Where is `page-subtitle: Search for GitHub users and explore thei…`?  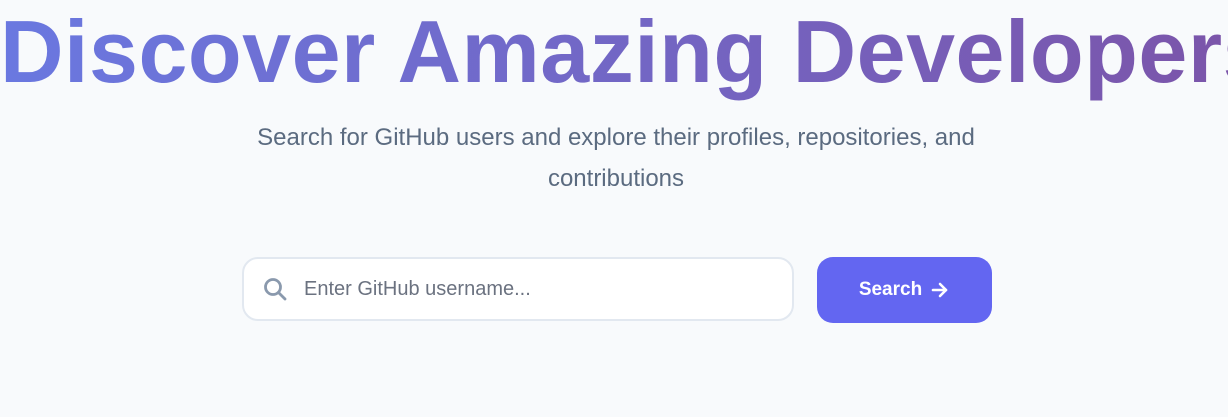
page-subtitle: Search for GitHub users and explore thei… is located at coordinates (616, 158).